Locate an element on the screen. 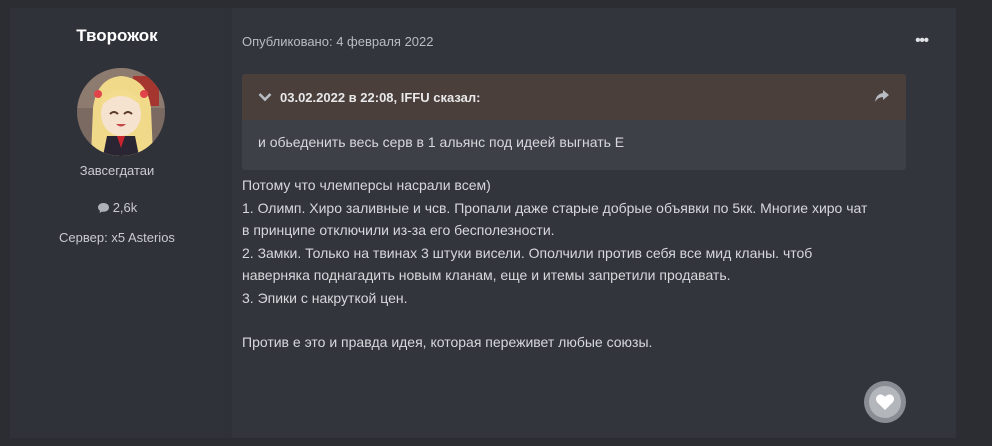 The image size is (992, 446). like-button-inner is located at coordinates (885, 402).